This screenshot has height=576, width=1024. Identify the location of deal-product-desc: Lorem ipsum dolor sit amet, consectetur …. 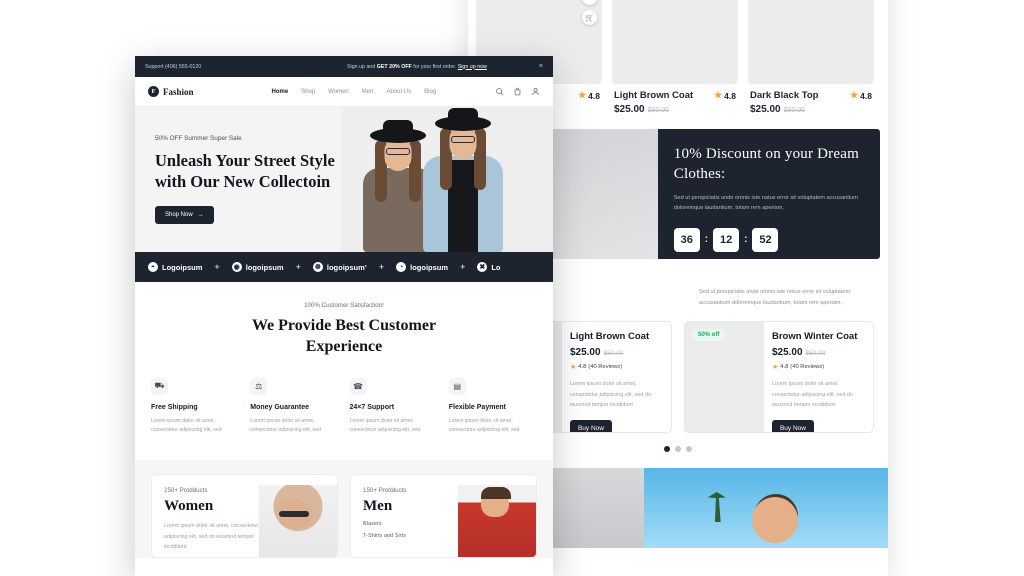
(610, 395).